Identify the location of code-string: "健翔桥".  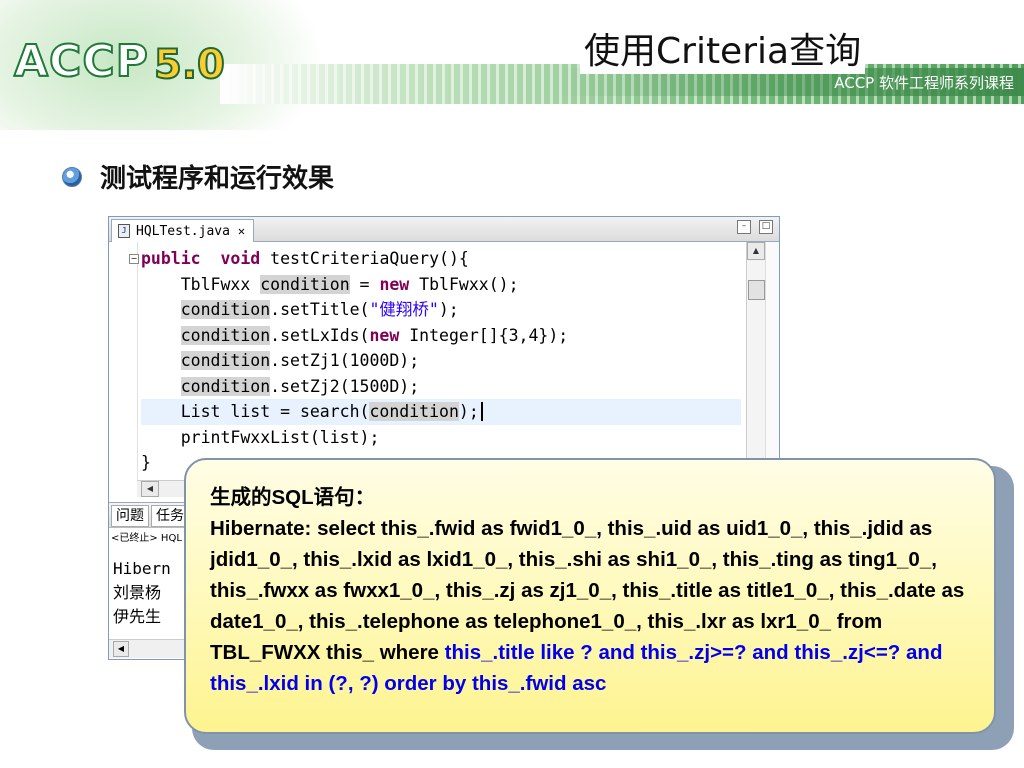
(404, 309).